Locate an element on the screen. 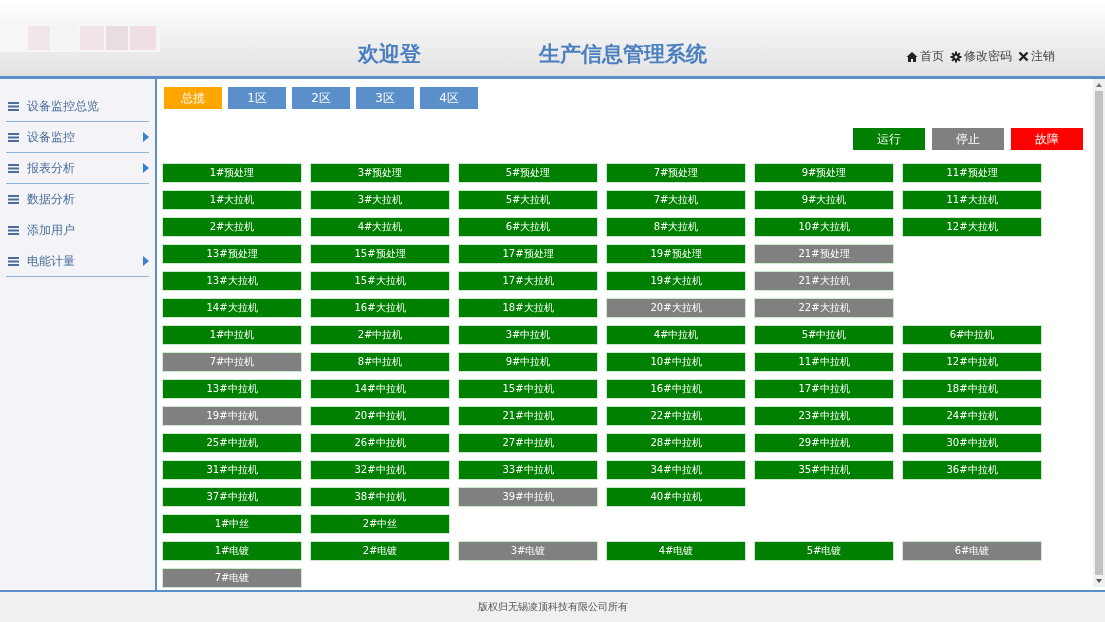 Image resolution: width=1105 pixels, height=622 pixels. device-status: 28#中拉机 is located at coordinates (676, 443).